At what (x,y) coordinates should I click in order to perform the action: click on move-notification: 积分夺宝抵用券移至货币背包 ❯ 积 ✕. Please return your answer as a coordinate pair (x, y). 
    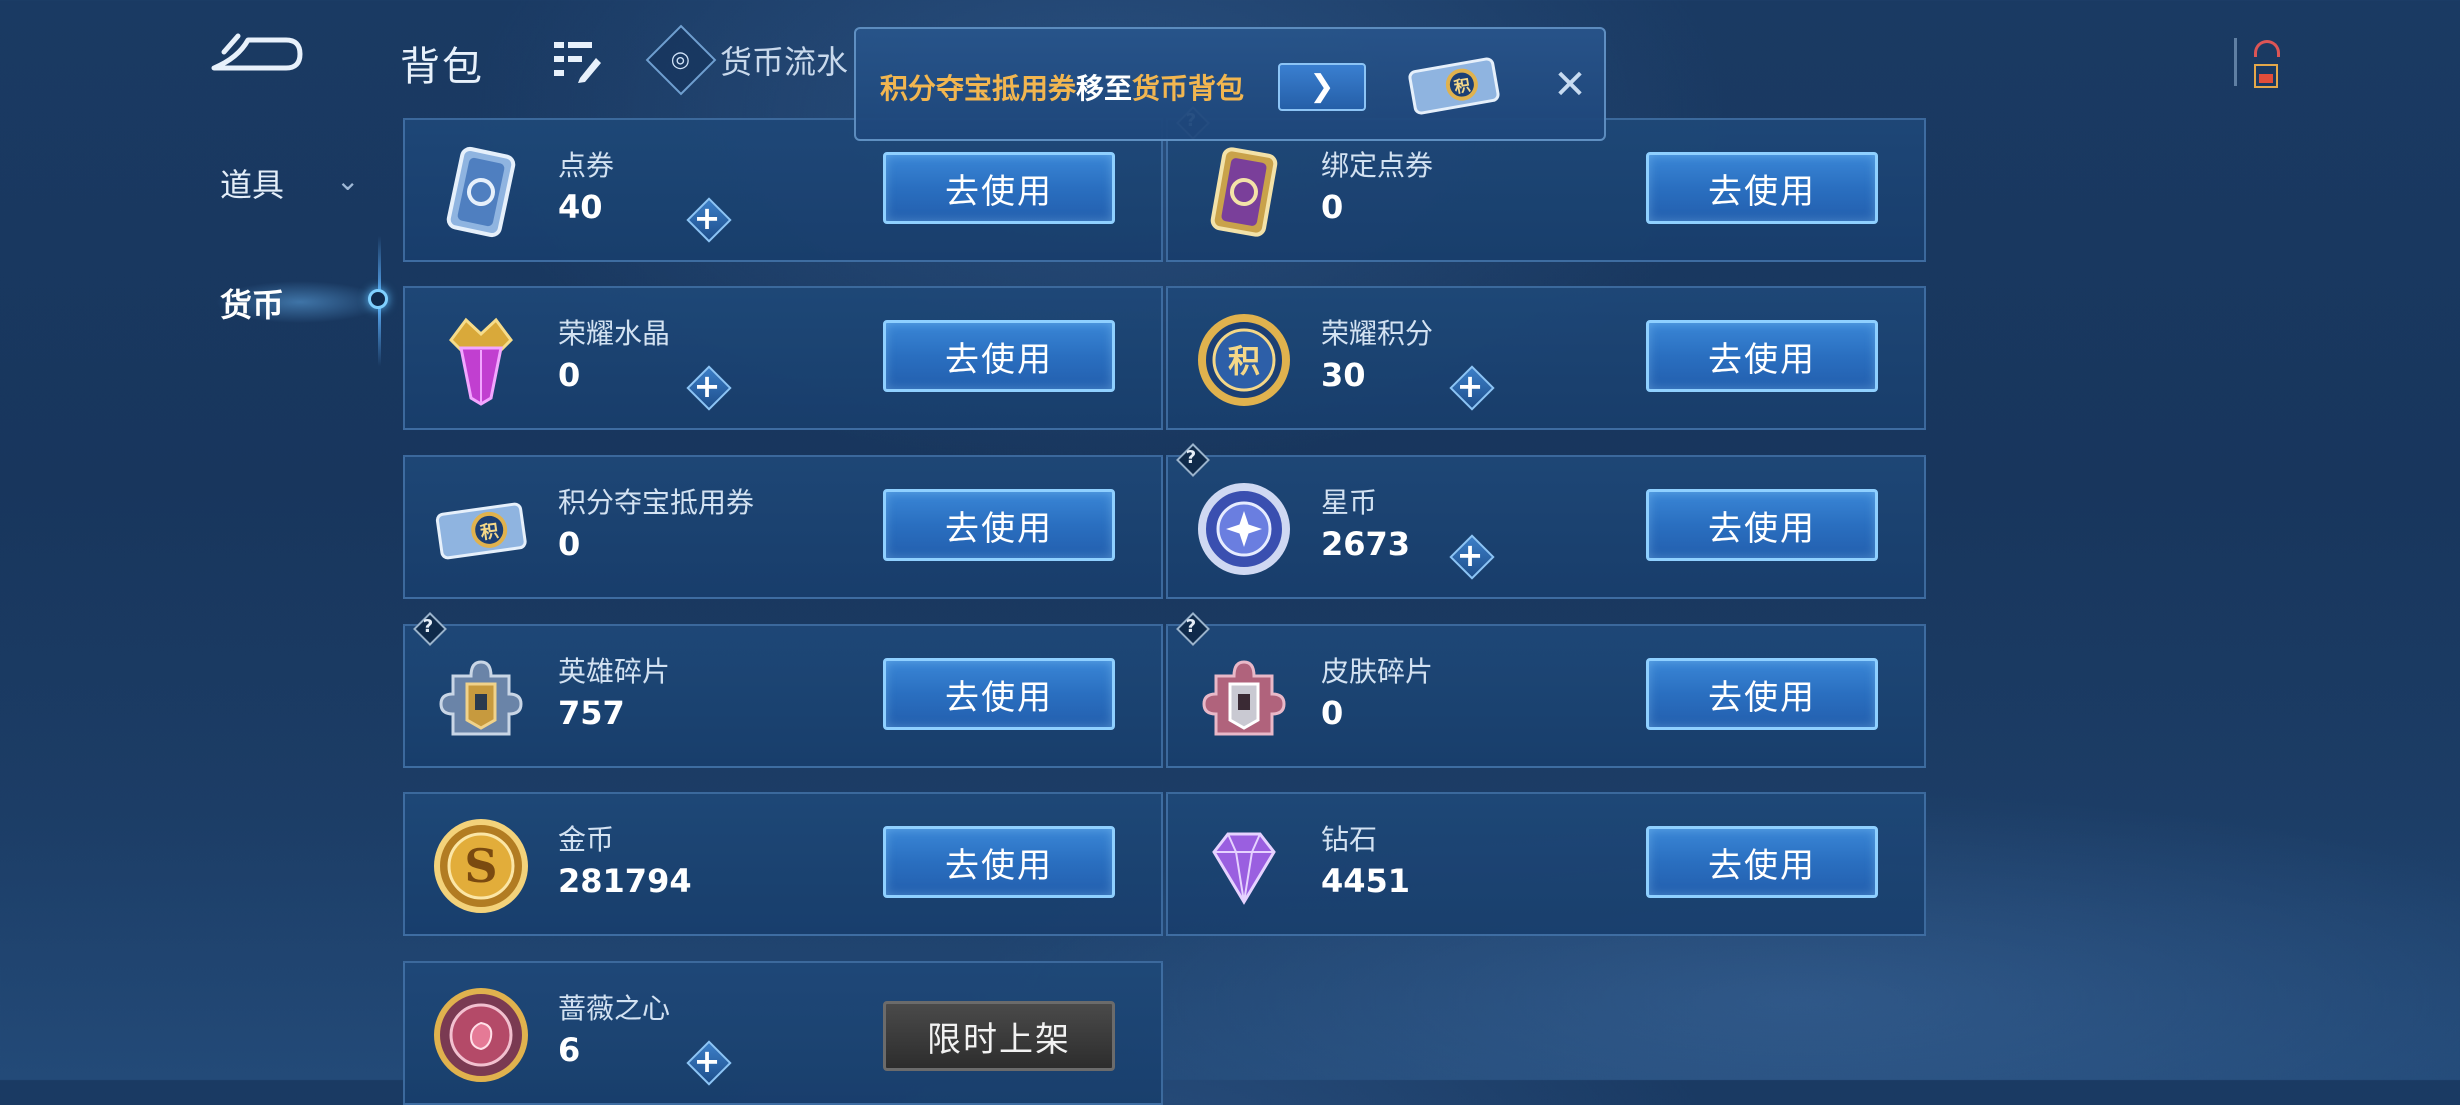
    Looking at the image, I should click on (1230, 84).